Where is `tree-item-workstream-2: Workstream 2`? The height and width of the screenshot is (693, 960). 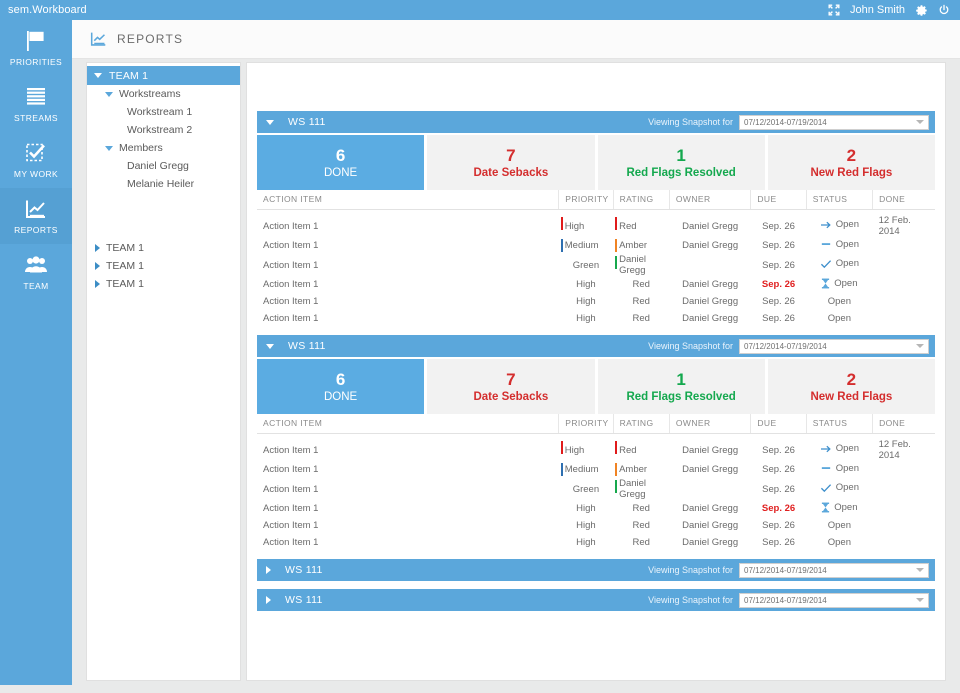 tree-item-workstream-2: Workstream 2 is located at coordinates (163, 130).